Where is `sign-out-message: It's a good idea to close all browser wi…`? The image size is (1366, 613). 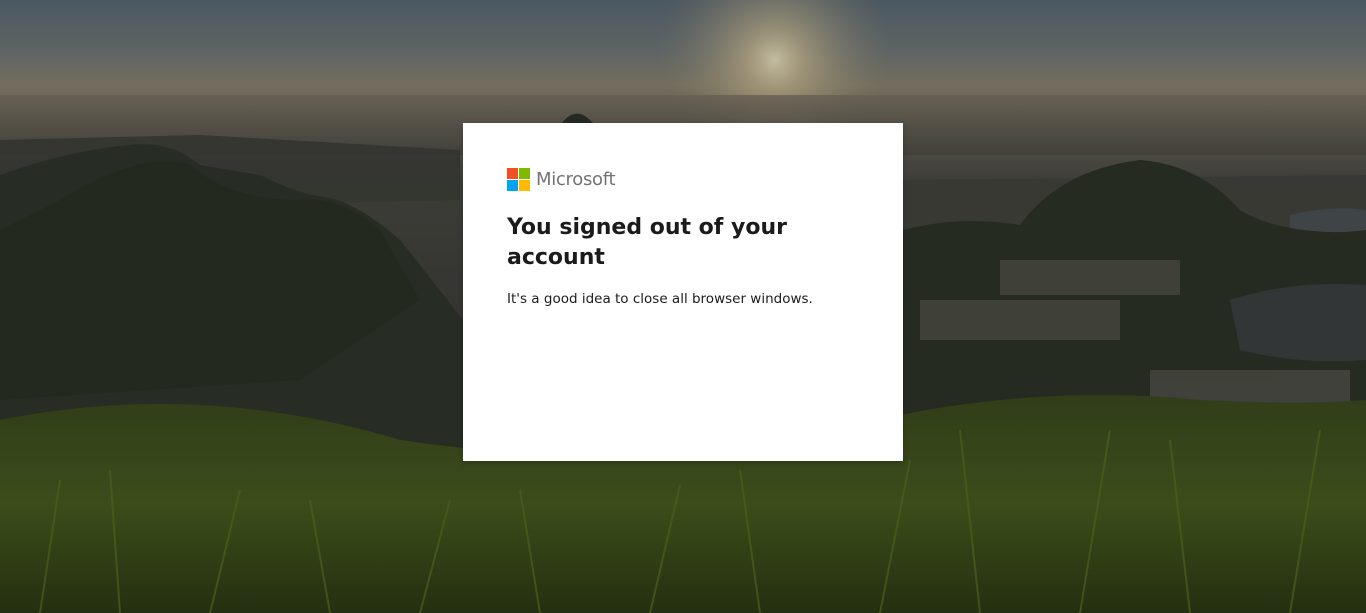 sign-out-message: It's a good idea to close all browser wi… is located at coordinates (660, 299).